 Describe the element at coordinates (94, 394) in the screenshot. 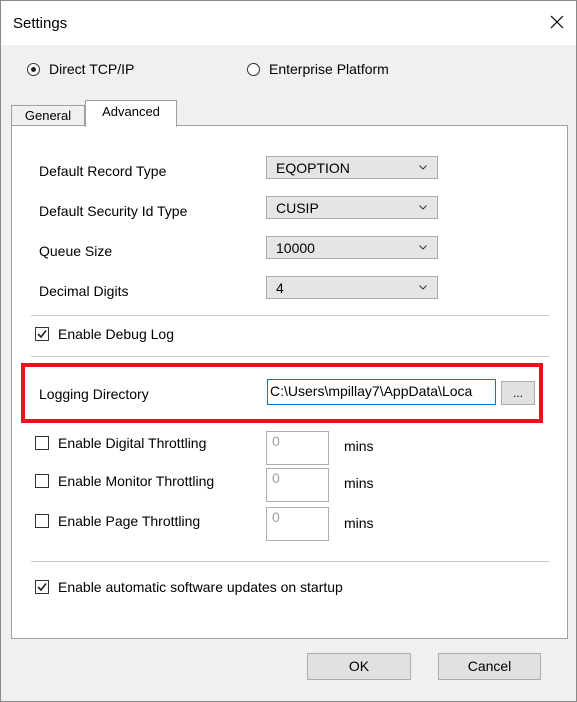

I see `logging-directory-label: Logging Directory` at that location.